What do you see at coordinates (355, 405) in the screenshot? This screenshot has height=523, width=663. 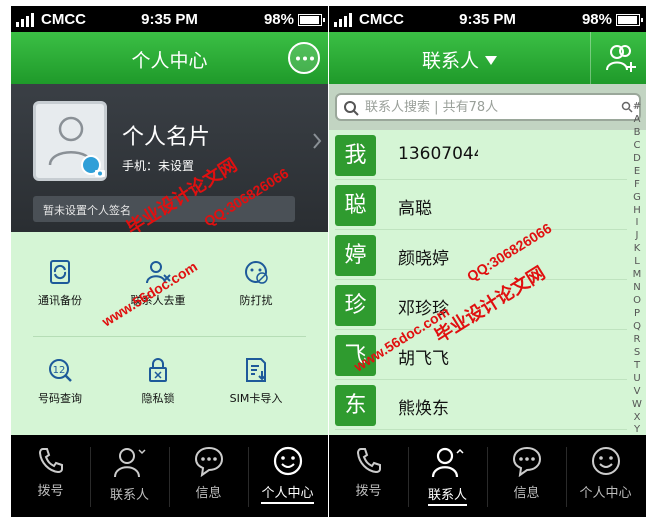 I see `contact-avatar: 东` at bounding box center [355, 405].